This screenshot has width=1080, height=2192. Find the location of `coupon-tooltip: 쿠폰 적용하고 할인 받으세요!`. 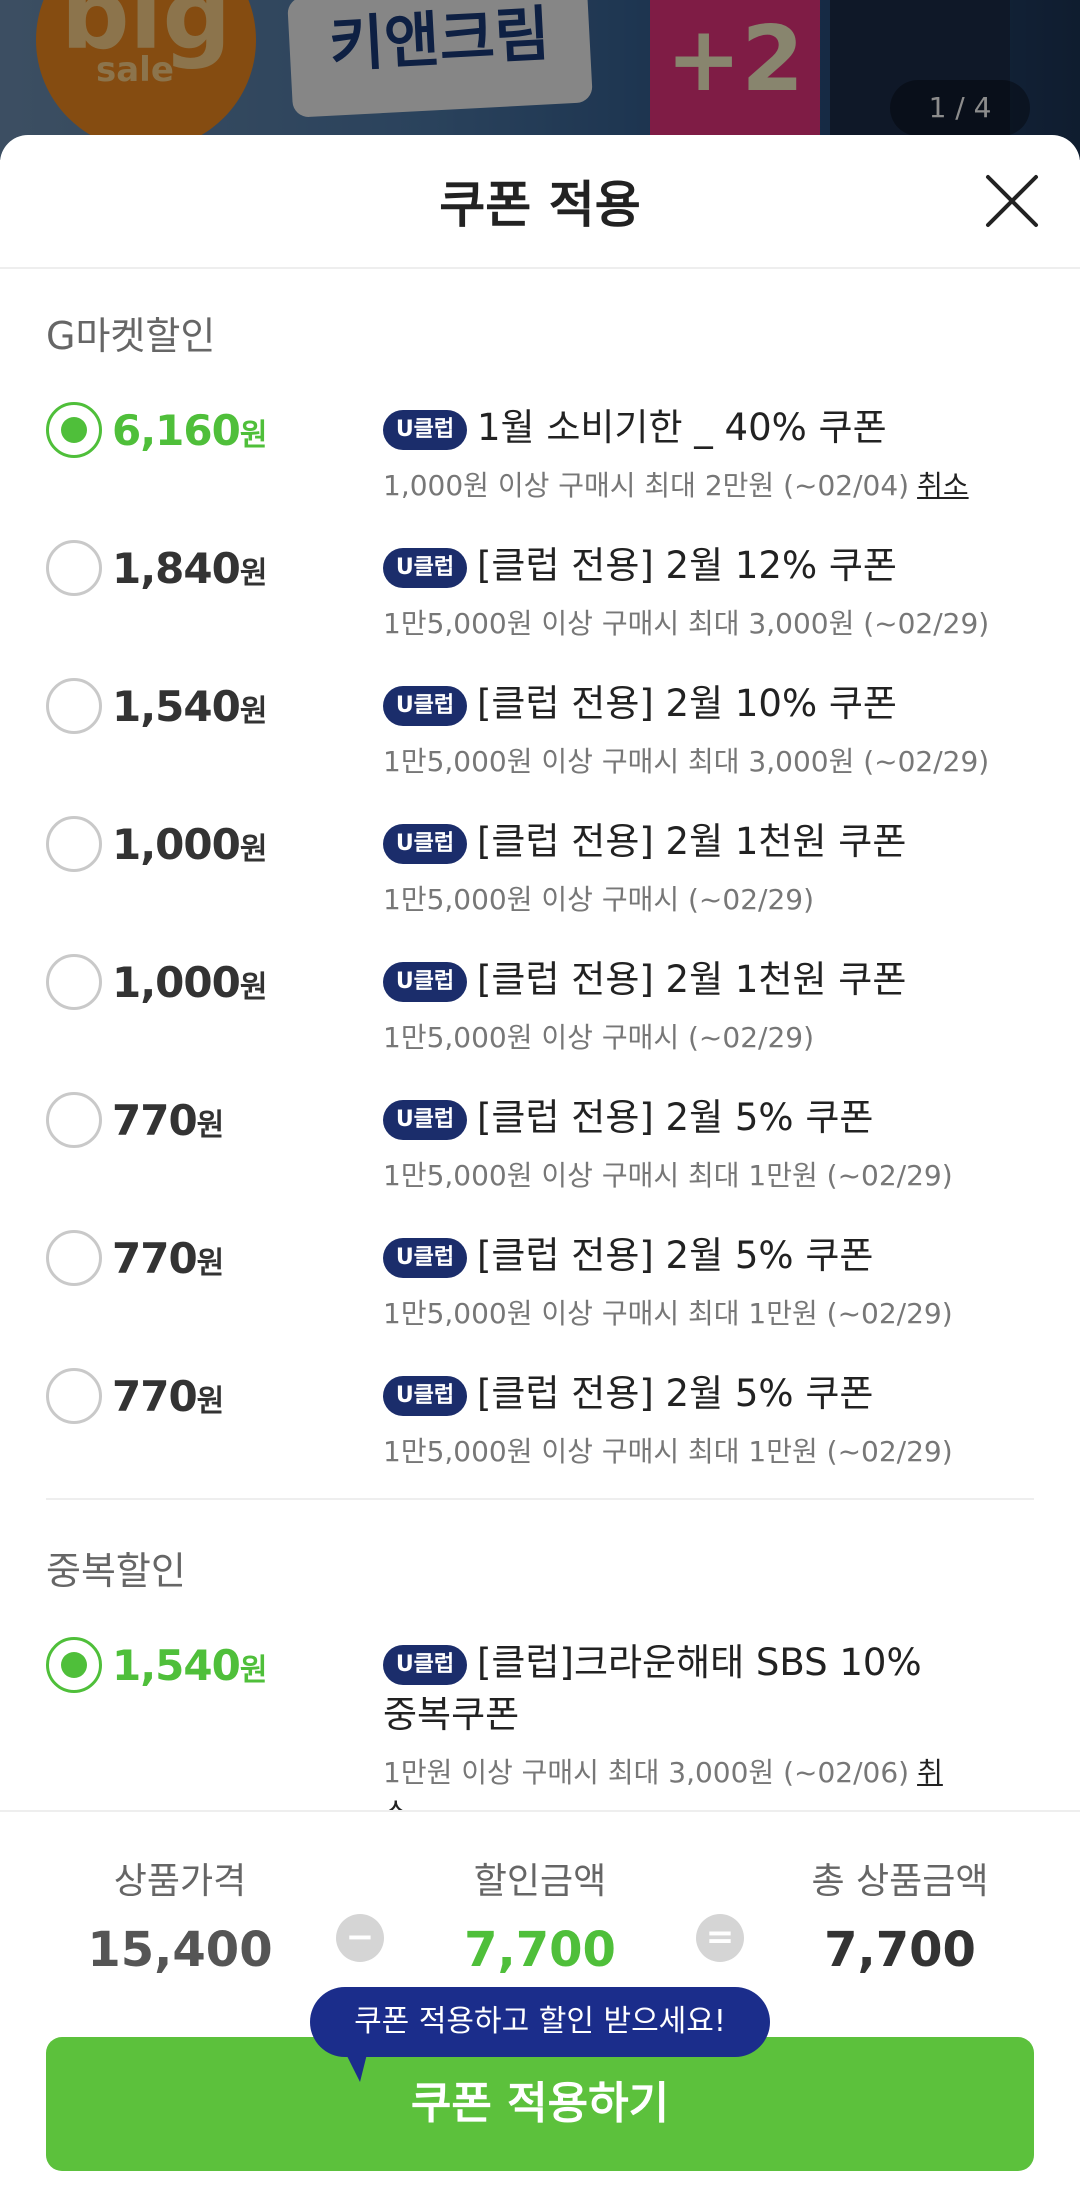

coupon-tooltip: 쿠폰 적용하고 할인 받으세요! is located at coordinates (540, 2022).